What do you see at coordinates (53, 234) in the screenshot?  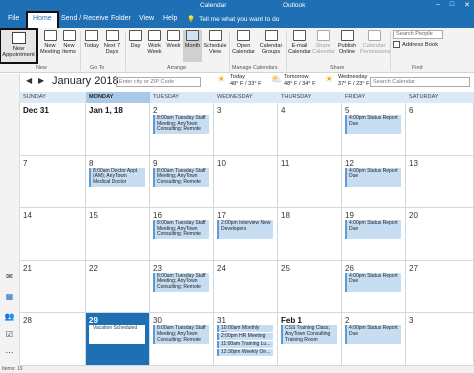 I see `day-cell: 14` at bounding box center [53, 234].